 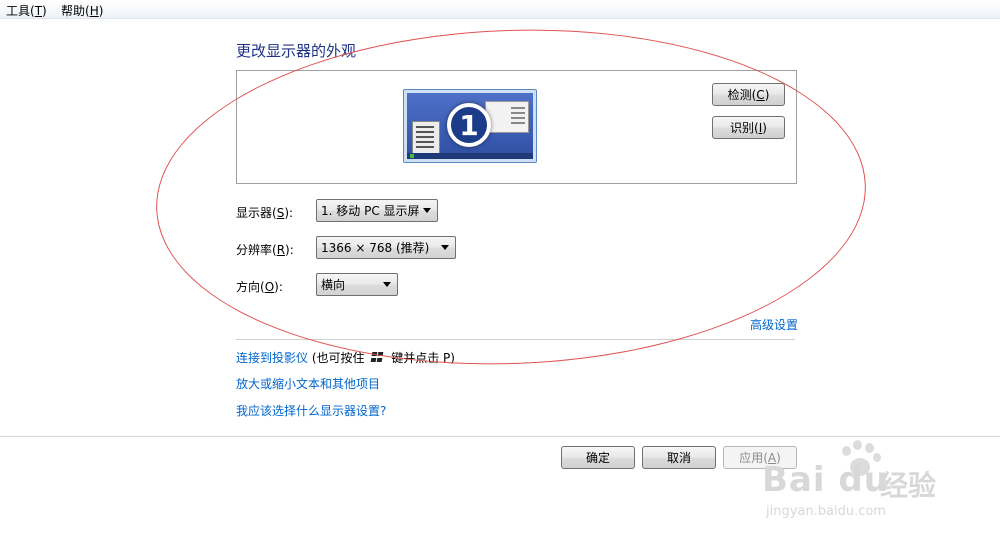 I want to click on identify-button-label: 识别(, so click(x=744, y=128).